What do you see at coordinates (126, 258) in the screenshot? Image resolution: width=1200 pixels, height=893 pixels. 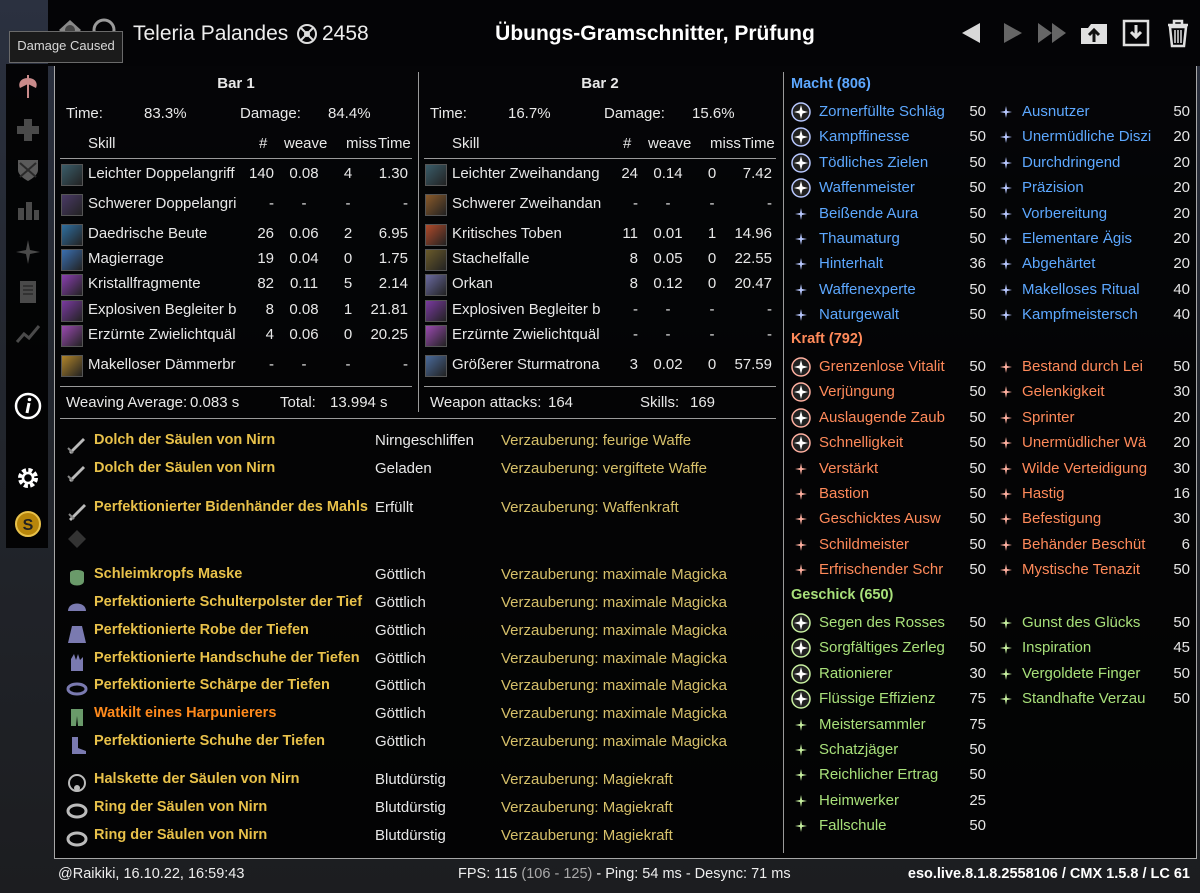 I see `skill-name: Magierrage` at bounding box center [126, 258].